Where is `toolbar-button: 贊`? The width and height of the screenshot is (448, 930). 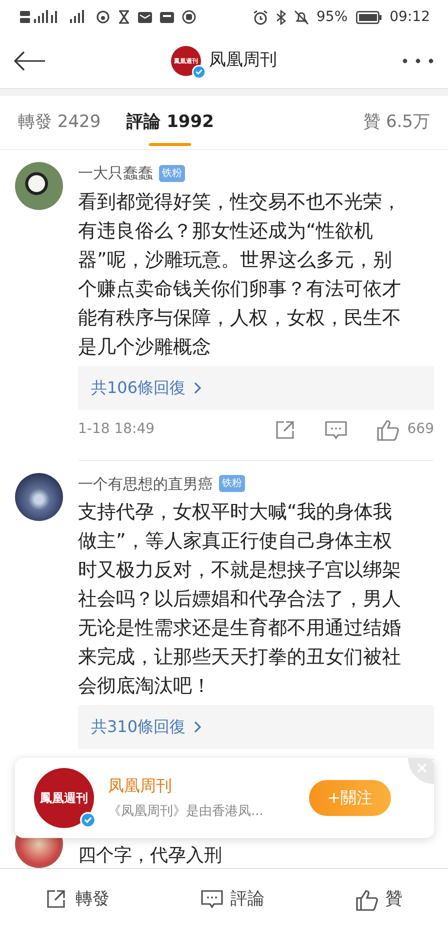
toolbar-button: 贊 is located at coordinates (379, 900).